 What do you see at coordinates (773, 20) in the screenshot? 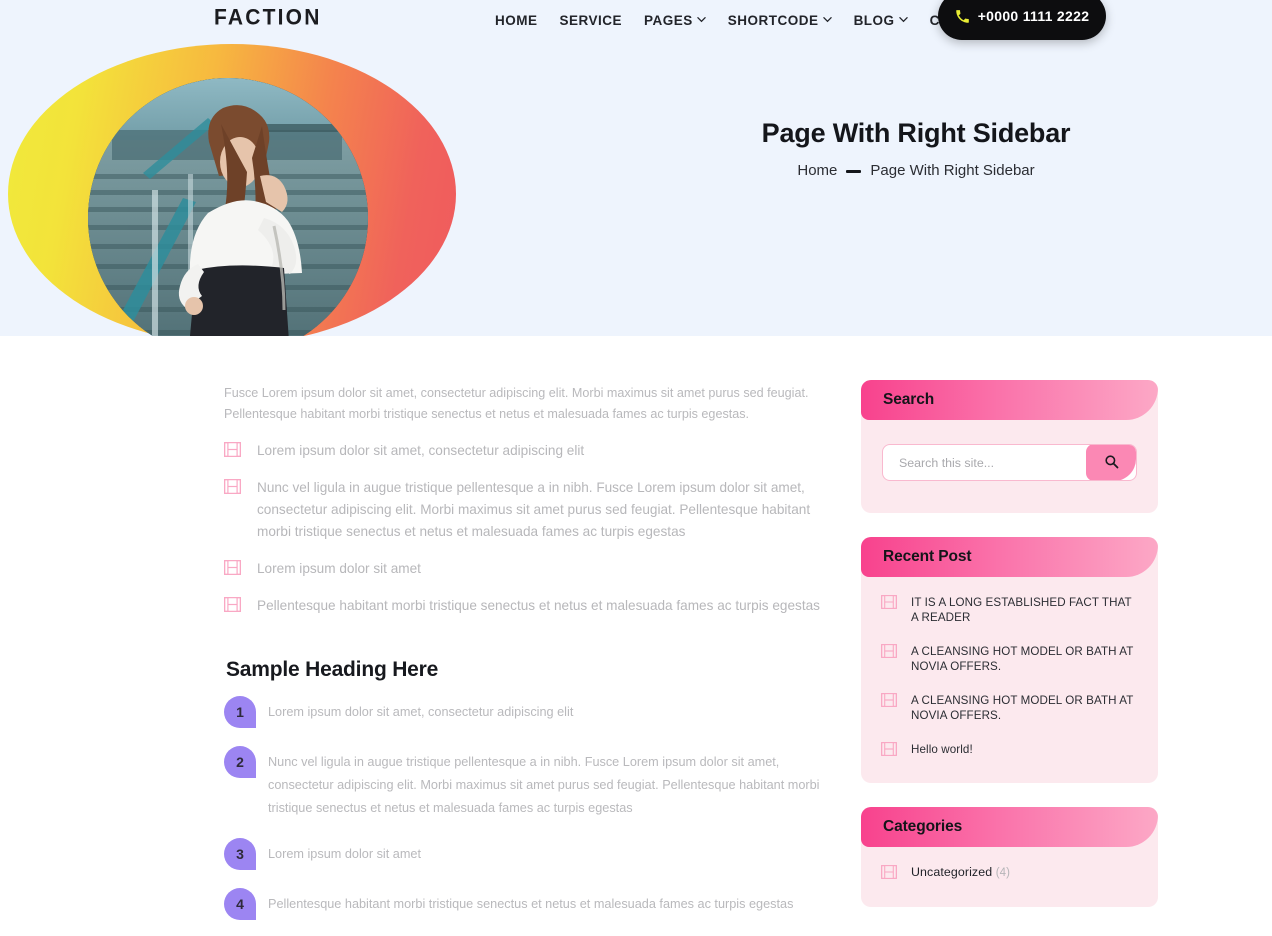
I see `nav-label: SHORTCODE` at bounding box center [773, 20].